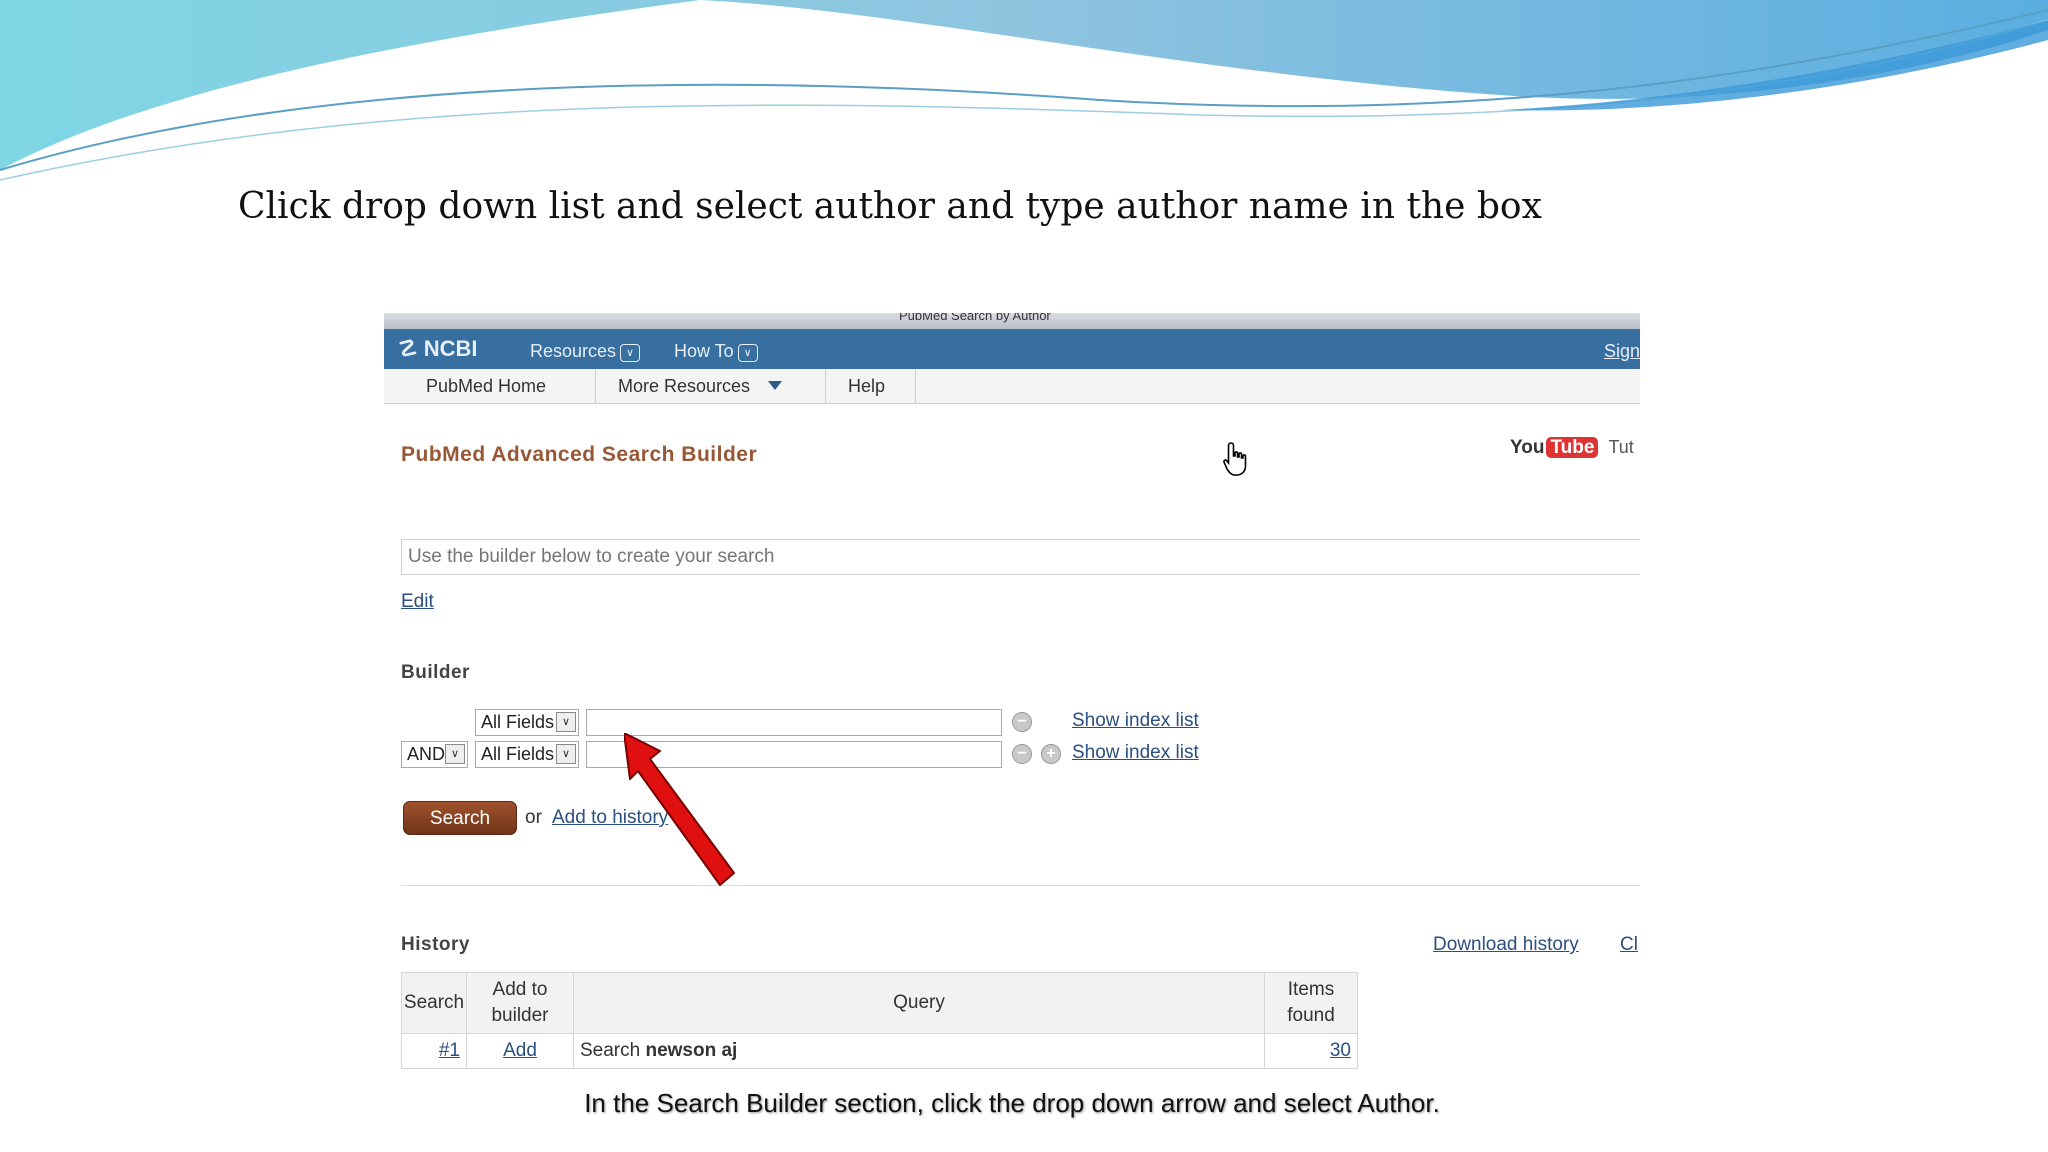  Describe the element at coordinates (1135, 753) in the screenshot. I see `show-index-list-row2: Show index list` at that location.